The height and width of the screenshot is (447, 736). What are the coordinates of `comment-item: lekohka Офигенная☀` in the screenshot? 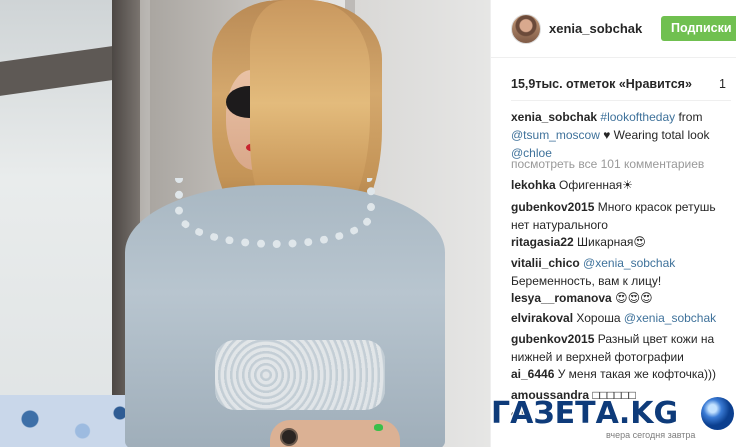 It's located at (572, 185).